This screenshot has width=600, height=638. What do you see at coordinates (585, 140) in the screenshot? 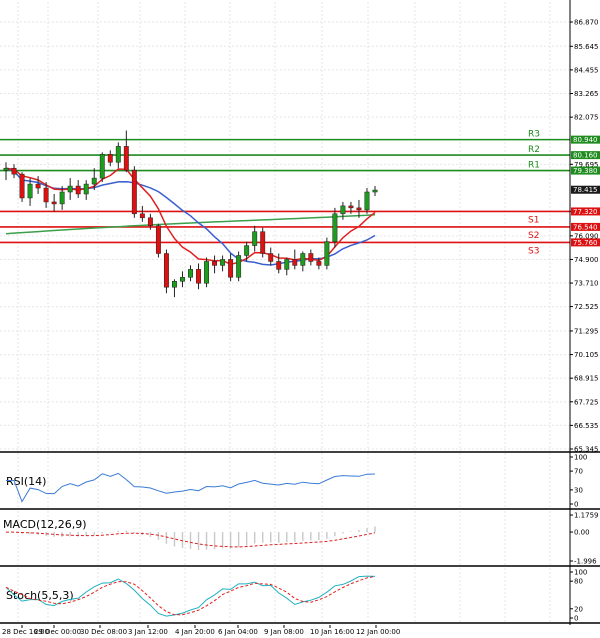
I see `level-price-text: 80.940` at bounding box center [585, 140].